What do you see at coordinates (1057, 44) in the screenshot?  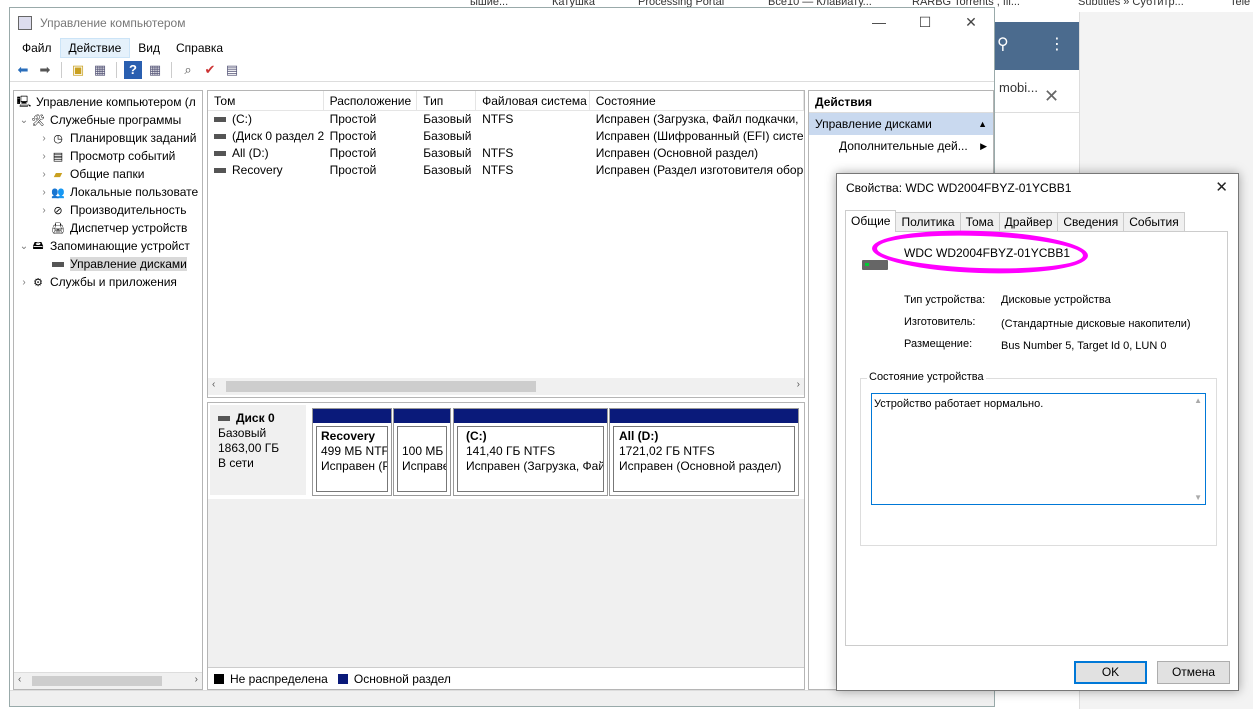 I see `more-icon: ⋮` at bounding box center [1057, 44].